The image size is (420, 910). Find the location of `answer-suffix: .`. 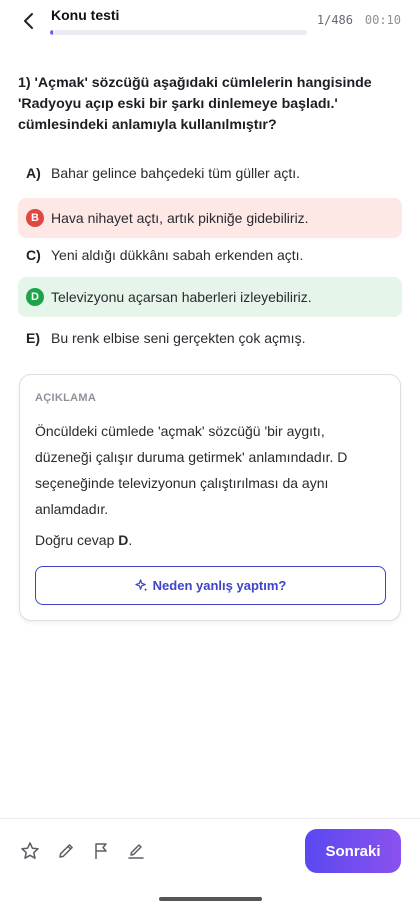

answer-suffix: . is located at coordinates (130, 540).